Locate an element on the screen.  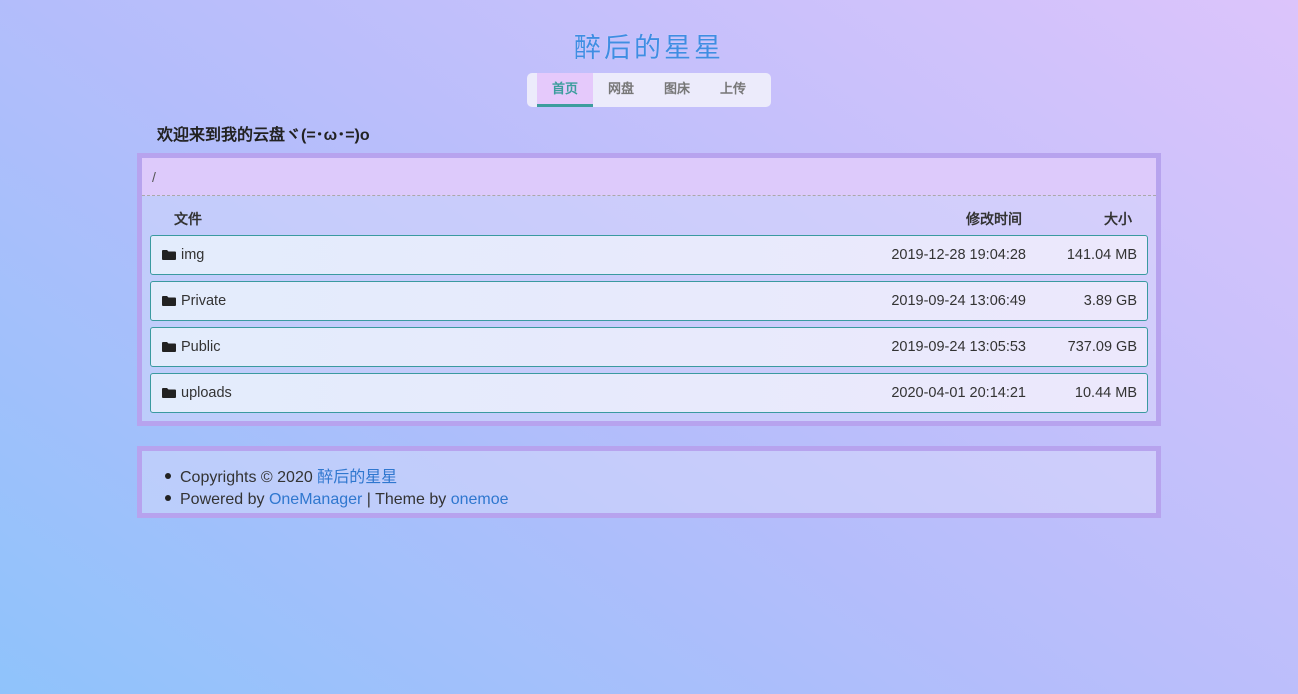
table-header: 文件 修改时间 大小 is located at coordinates (649, 215).